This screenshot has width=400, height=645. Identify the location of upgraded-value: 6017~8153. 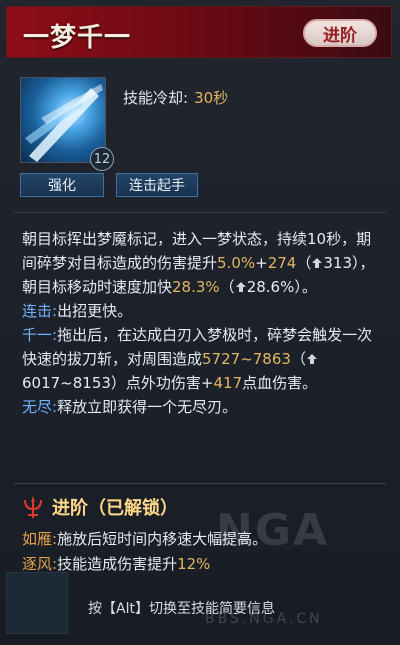
(66, 383).